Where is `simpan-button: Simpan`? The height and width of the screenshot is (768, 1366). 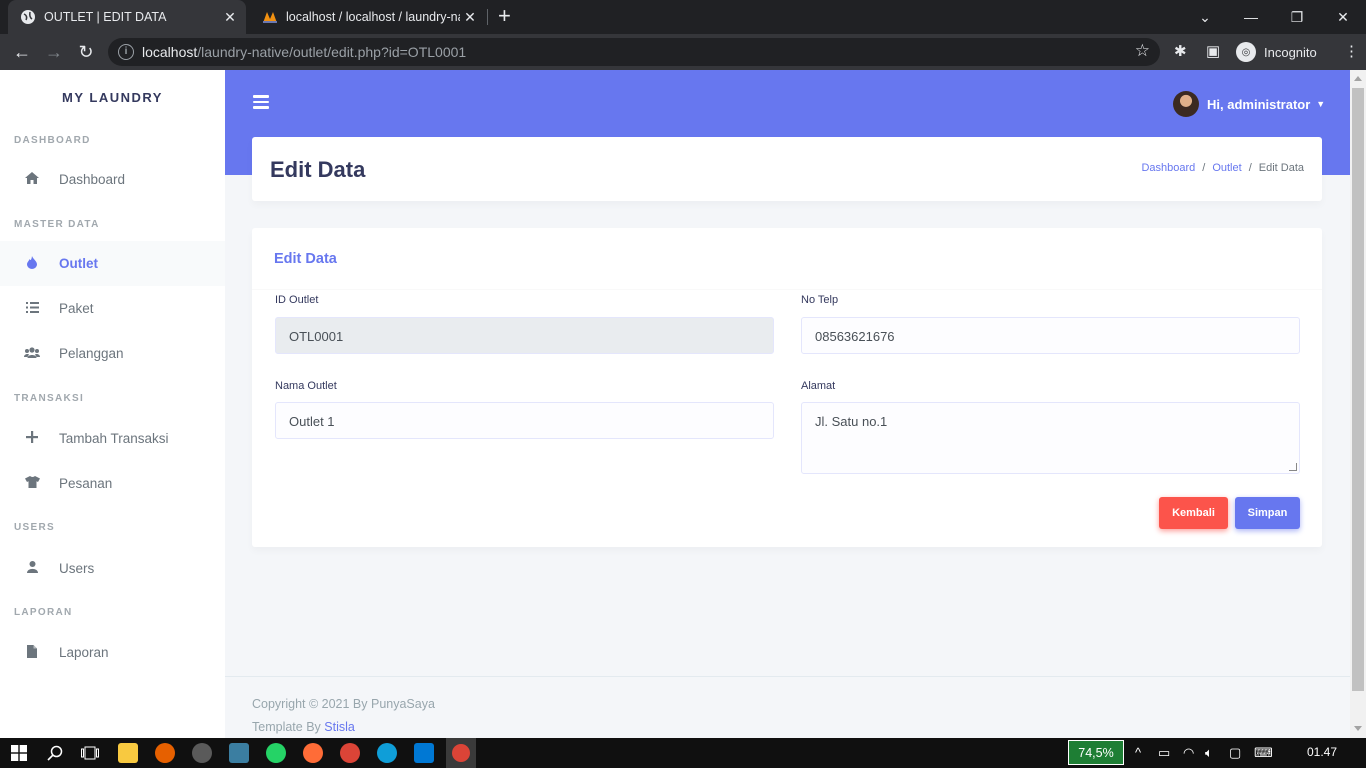 simpan-button: Simpan is located at coordinates (1267, 513).